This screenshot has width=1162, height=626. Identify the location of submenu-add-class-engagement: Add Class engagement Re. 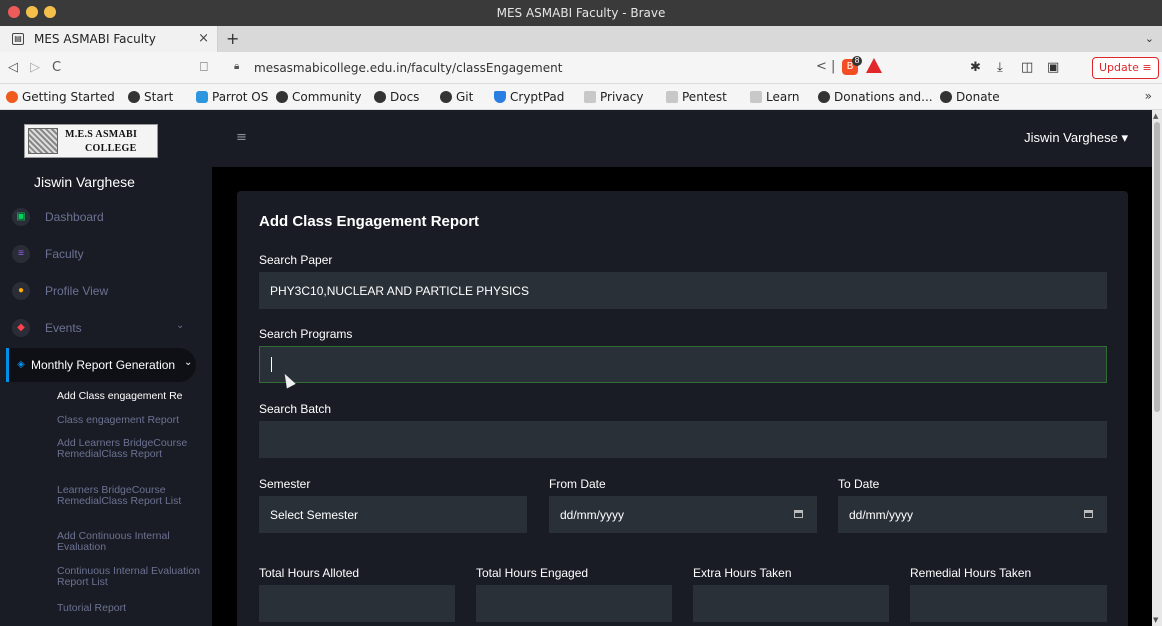
(132, 396).